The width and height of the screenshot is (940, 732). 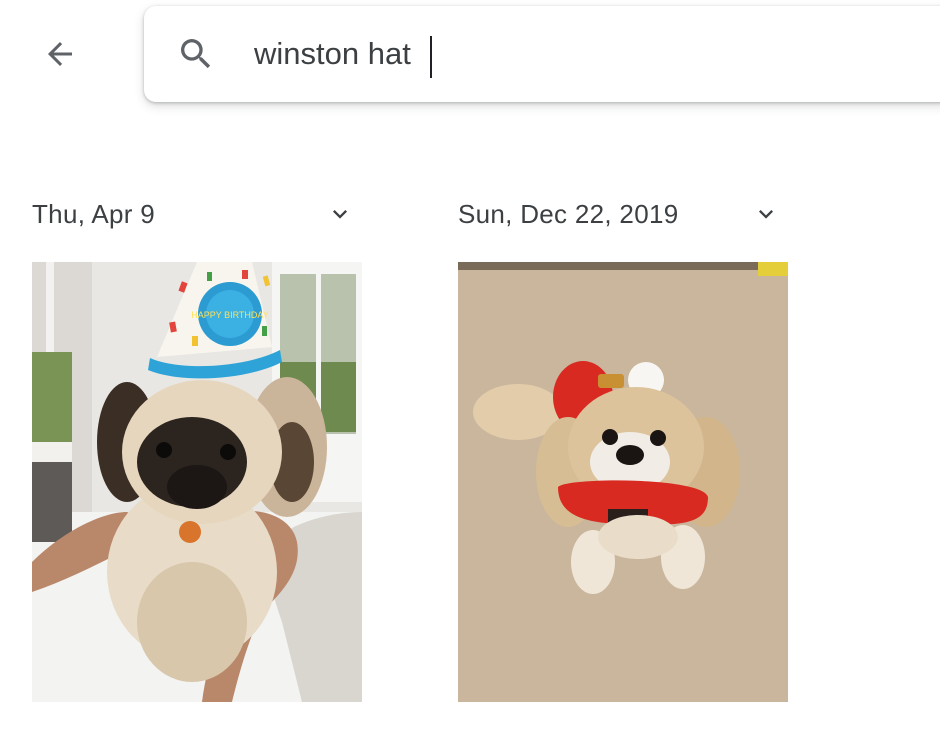 What do you see at coordinates (568, 213) in the screenshot?
I see `date-label: Sun, Dec 22, 2019` at bounding box center [568, 213].